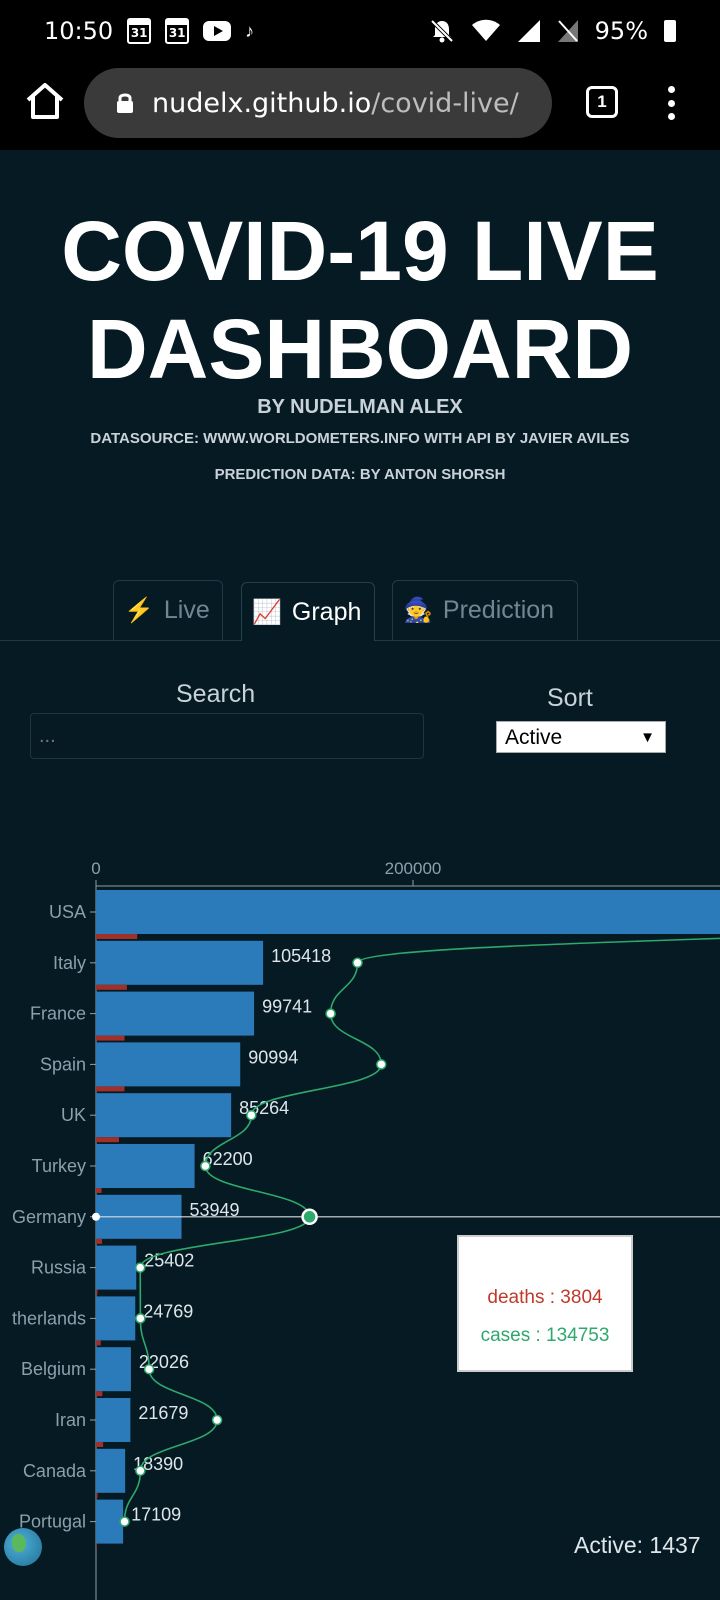 This screenshot has height=1600, width=720. What do you see at coordinates (250, 30) in the screenshot?
I see `tiktok-icon: ♪` at bounding box center [250, 30].